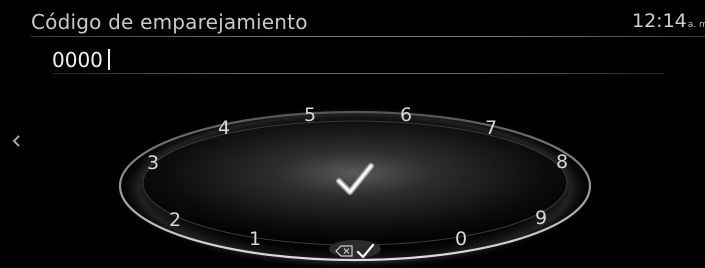 This screenshot has height=268, width=705. Describe the element at coordinates (491, 128) in the screenshot. I see `digit-7: 7` at that location.